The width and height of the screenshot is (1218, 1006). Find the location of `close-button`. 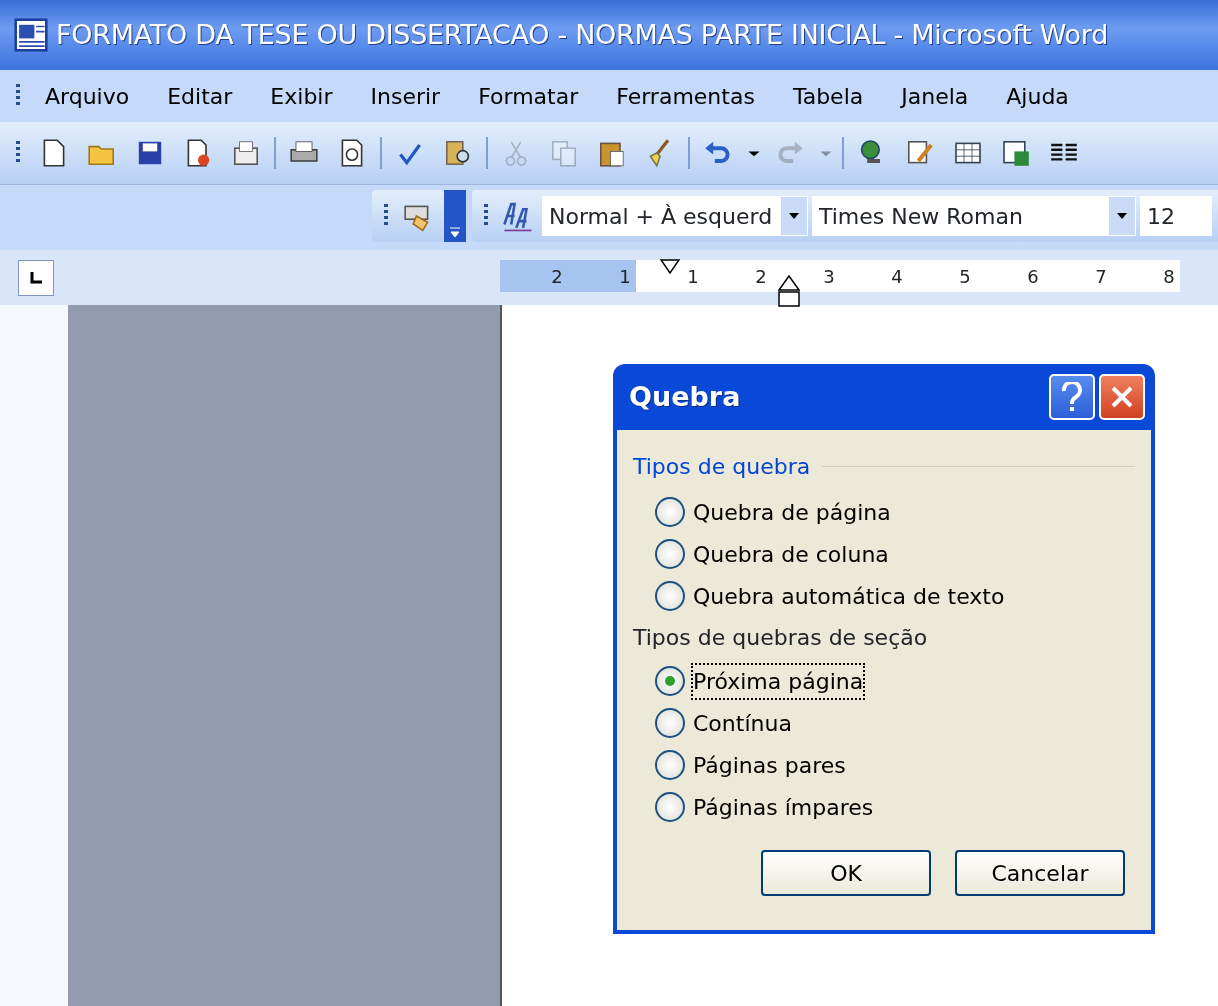

close-button is located at coordinates (1122, 397).